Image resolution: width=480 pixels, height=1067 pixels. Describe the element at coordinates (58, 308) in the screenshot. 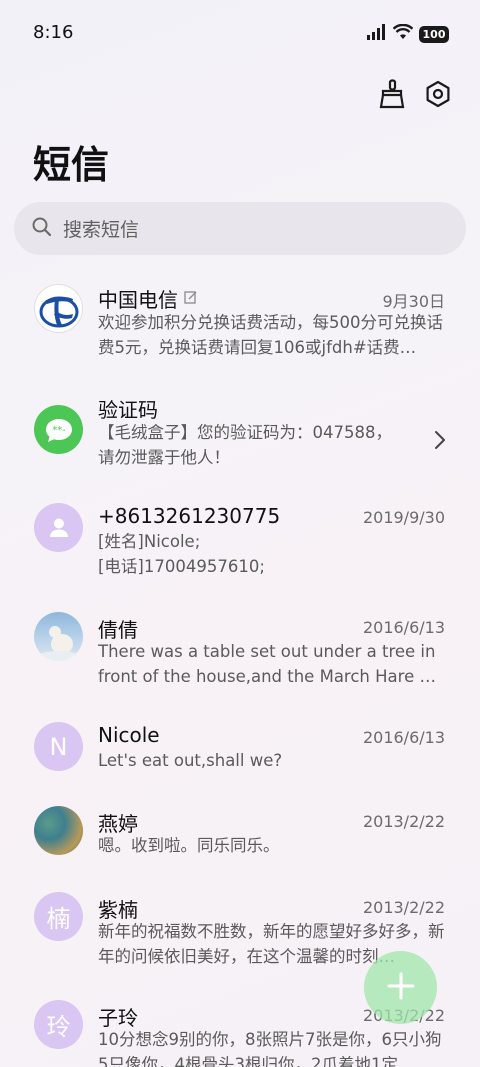

I see `china-telecom-logo` at that location.